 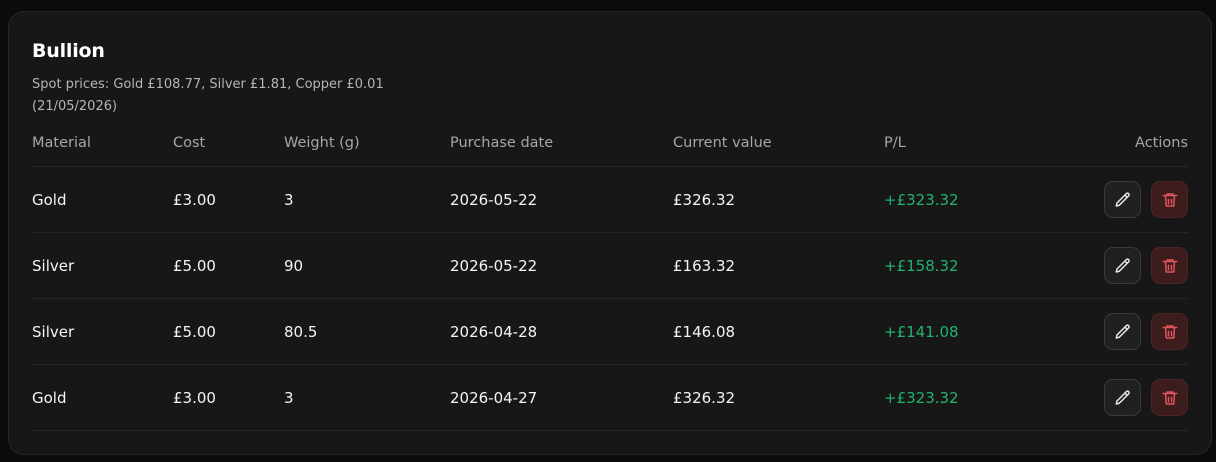 I want to click on column-header-actions: Actions, so click(x=1161, y=143).